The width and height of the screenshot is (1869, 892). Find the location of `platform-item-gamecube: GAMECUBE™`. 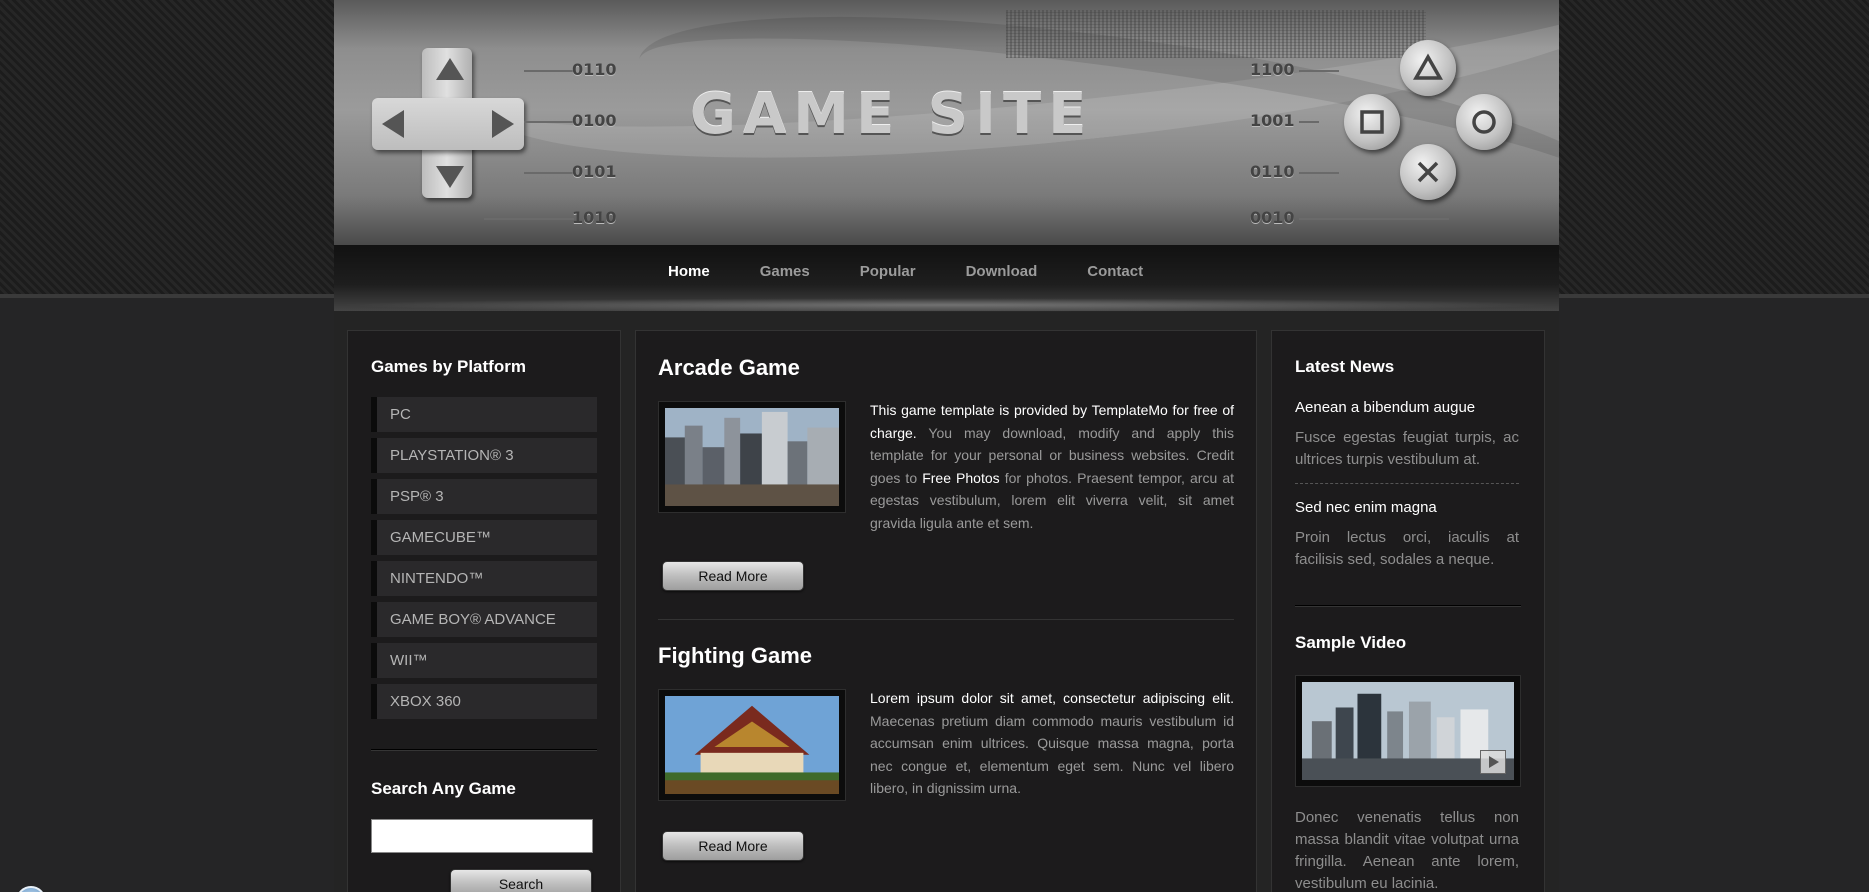

platform-item-gamecube: GAMECUBE™ is located at coordinates (484, 537).